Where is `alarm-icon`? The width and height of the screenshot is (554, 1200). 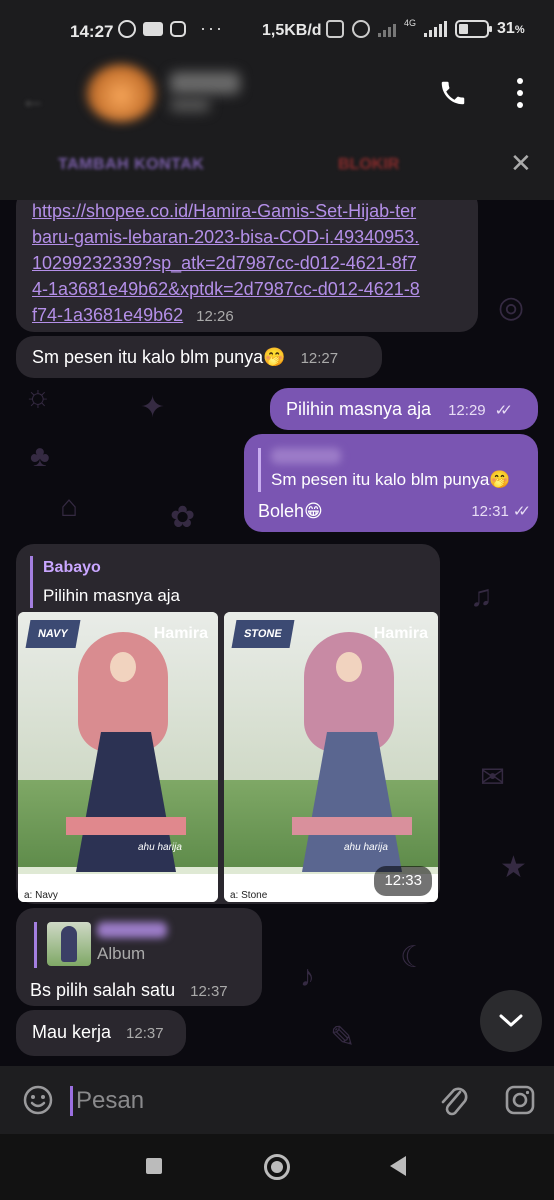 alarm-icon is located at coordinates (361, 29).